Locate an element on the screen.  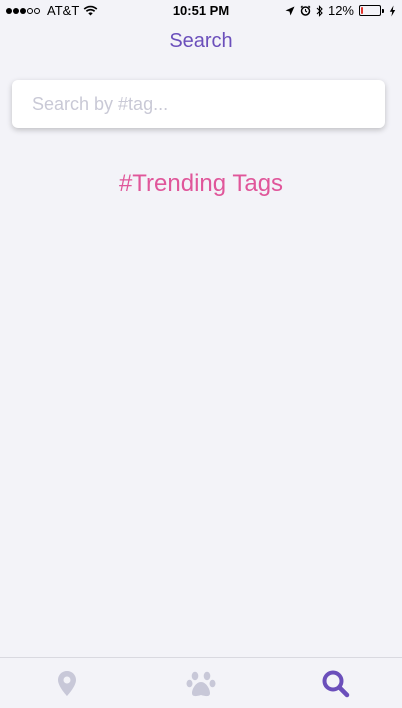
search-icon is located at coordinates (335, 684).